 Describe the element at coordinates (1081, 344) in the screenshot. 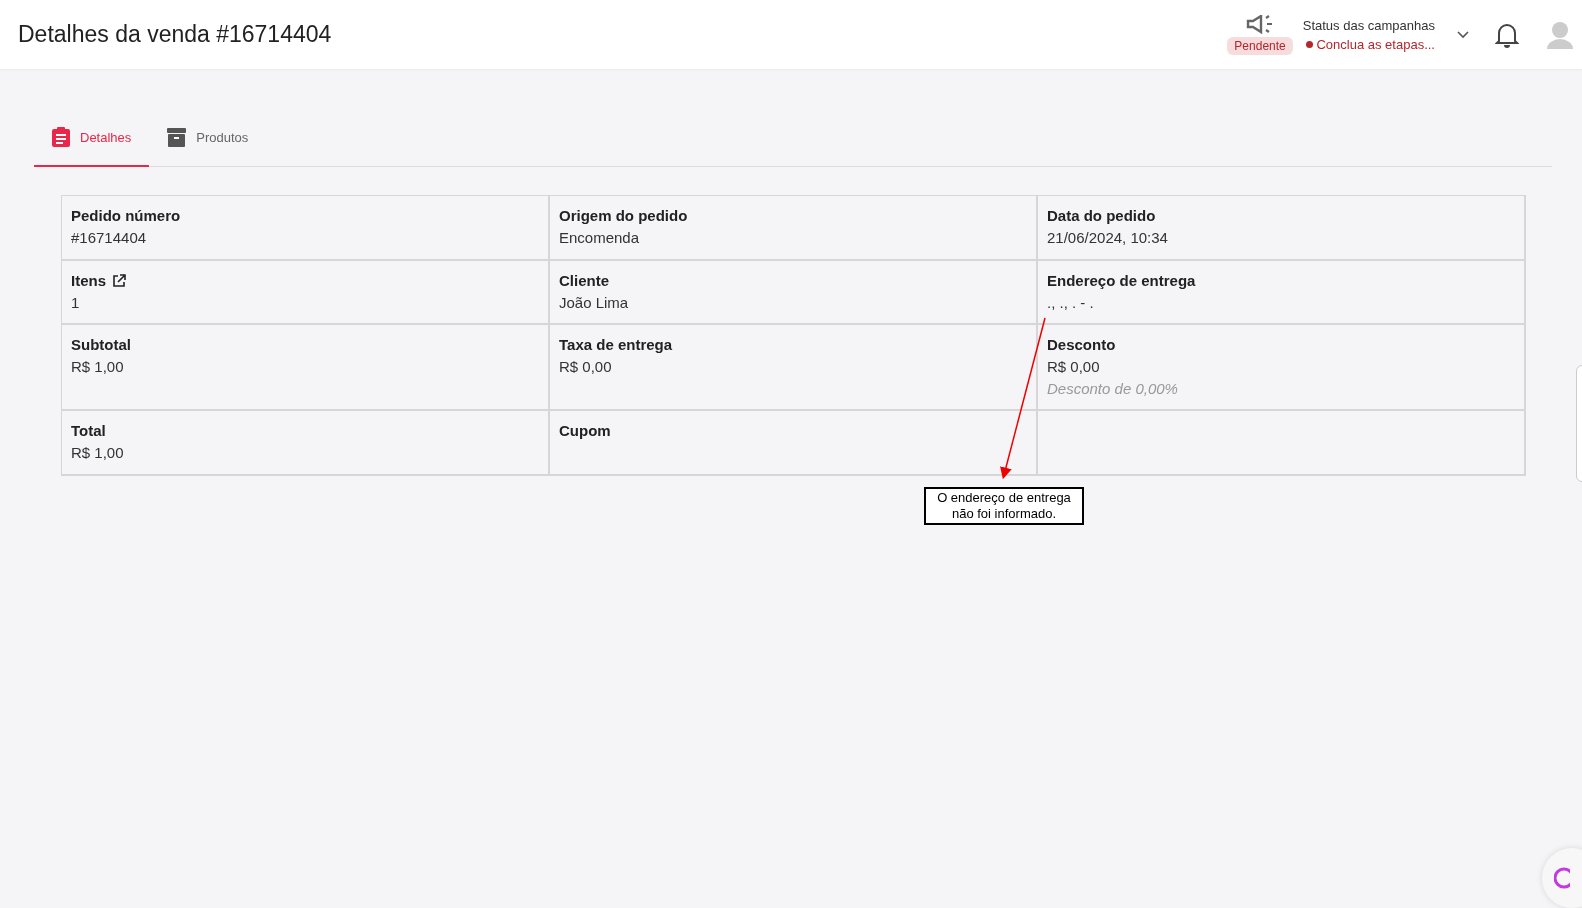

I see `field-label: Desconto` at that location.